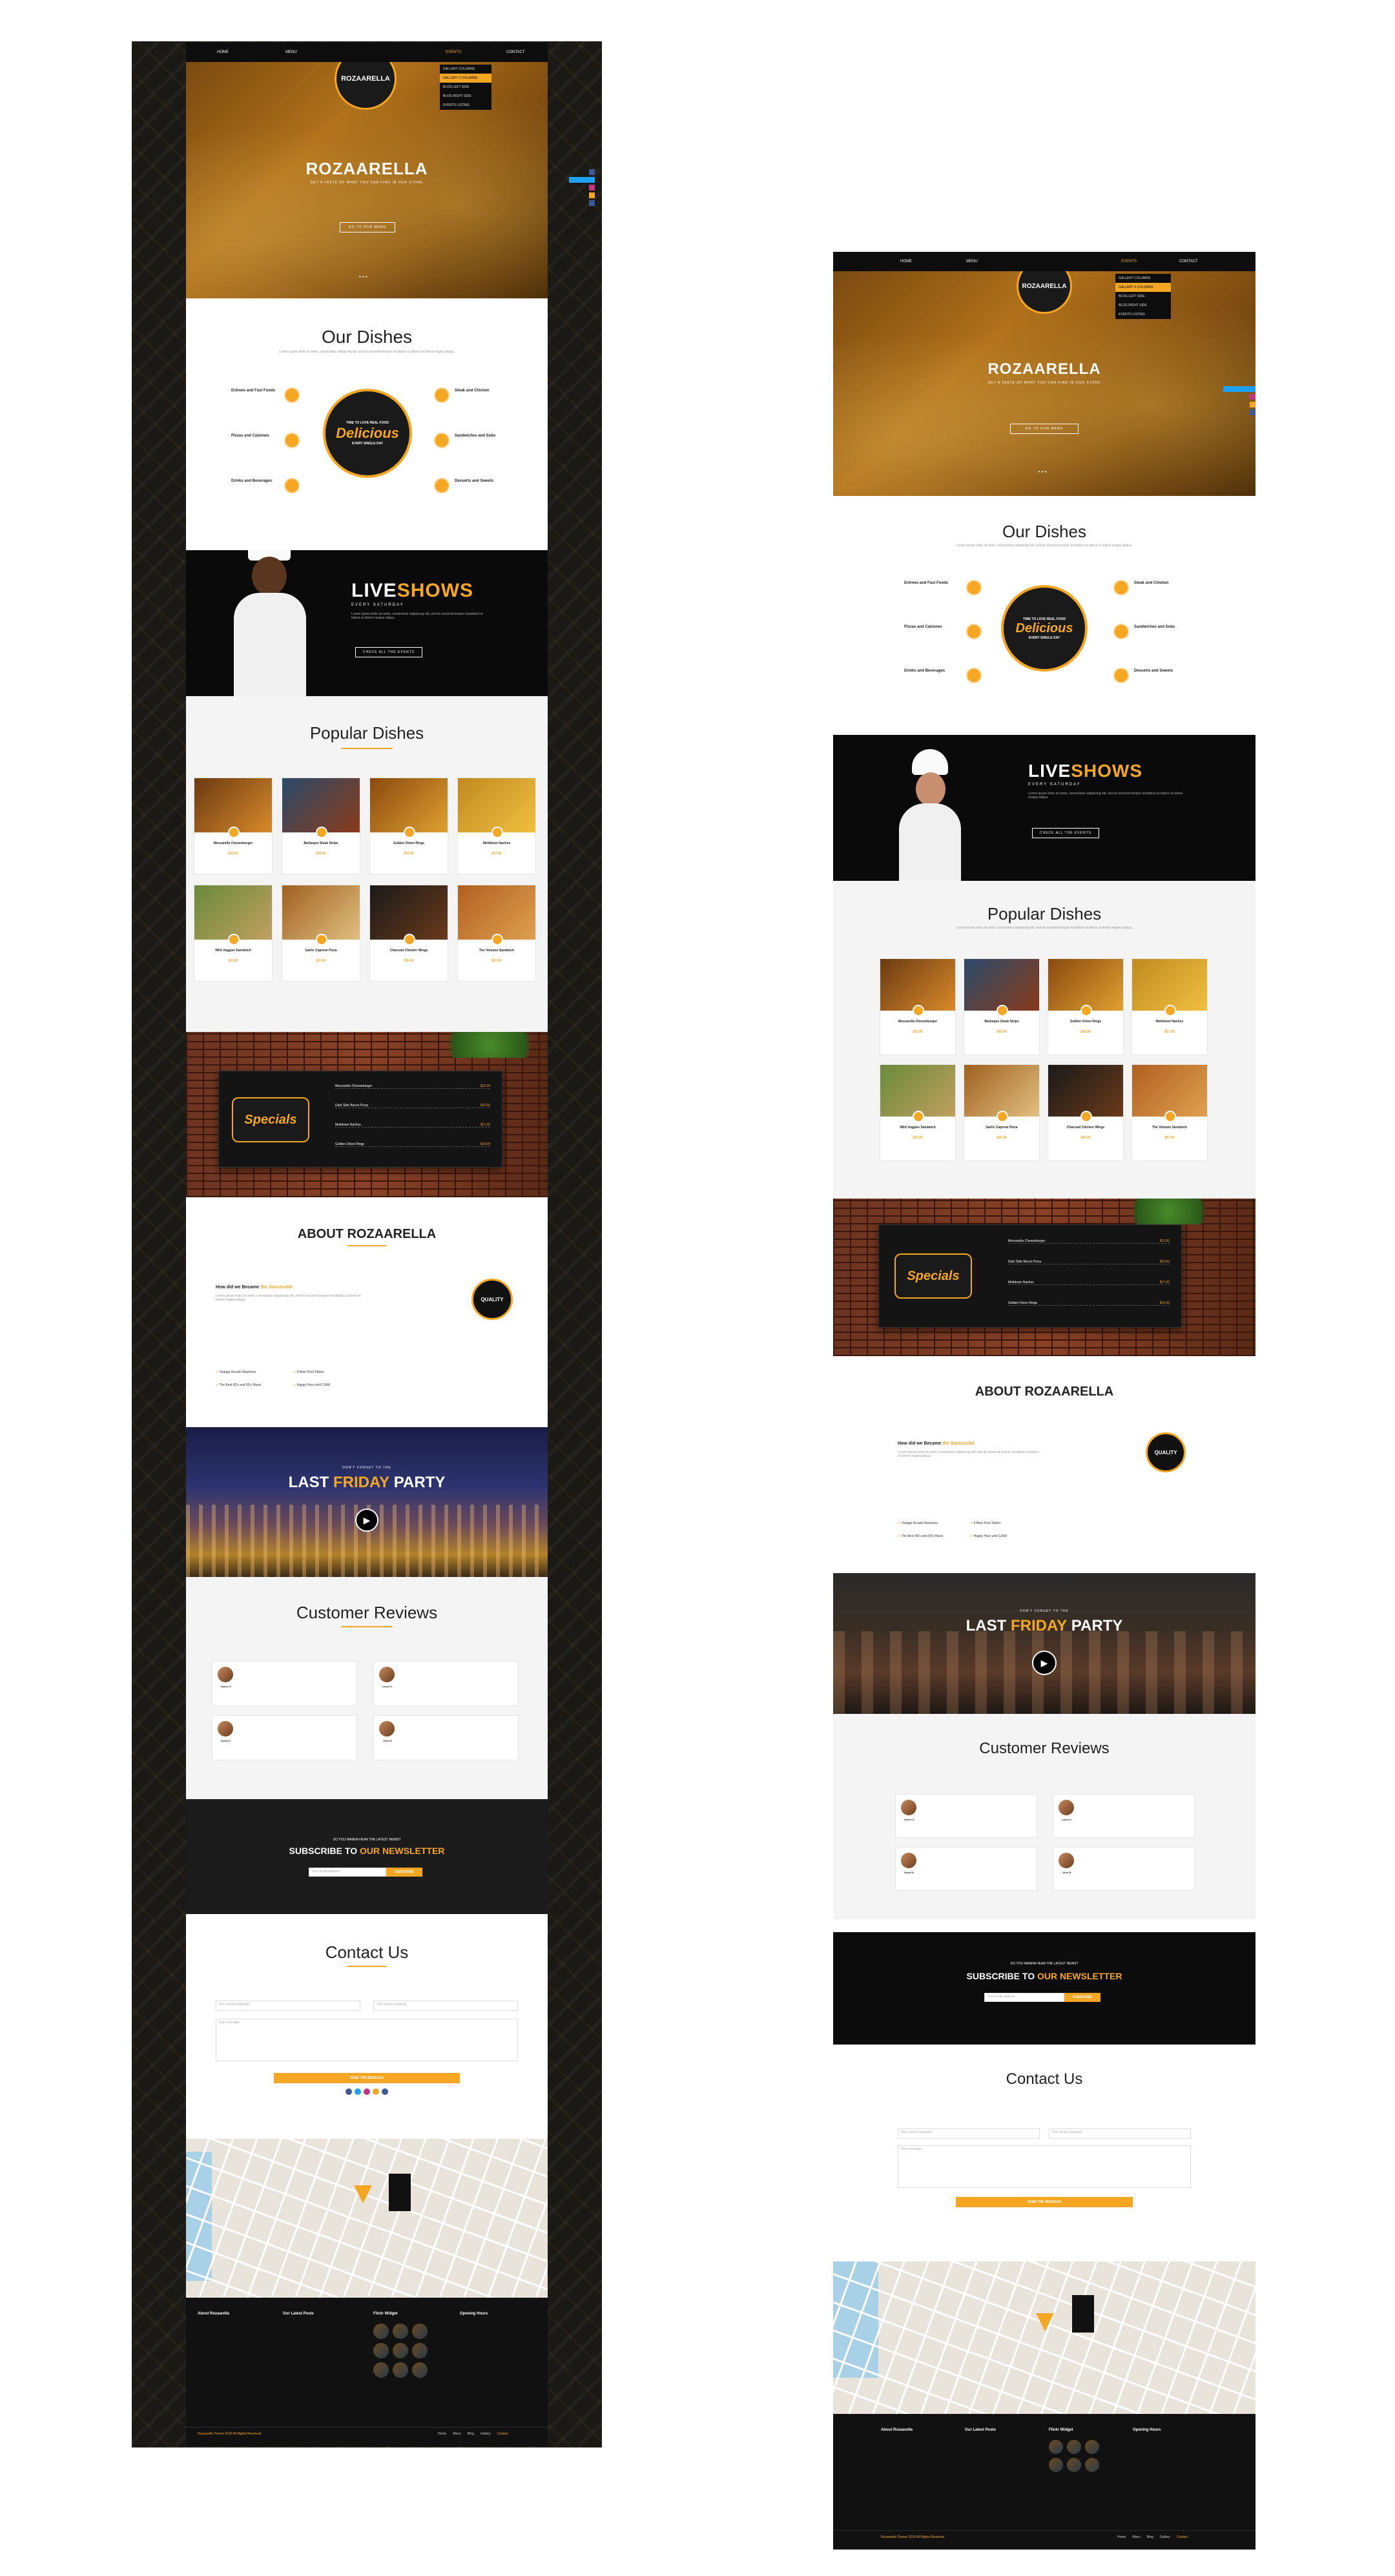 The height and width of the screenshot is (2576, 1395). Describe the element at coordinates (1044, 2338) in the screenshot. I see `map-section-wide` at that location.